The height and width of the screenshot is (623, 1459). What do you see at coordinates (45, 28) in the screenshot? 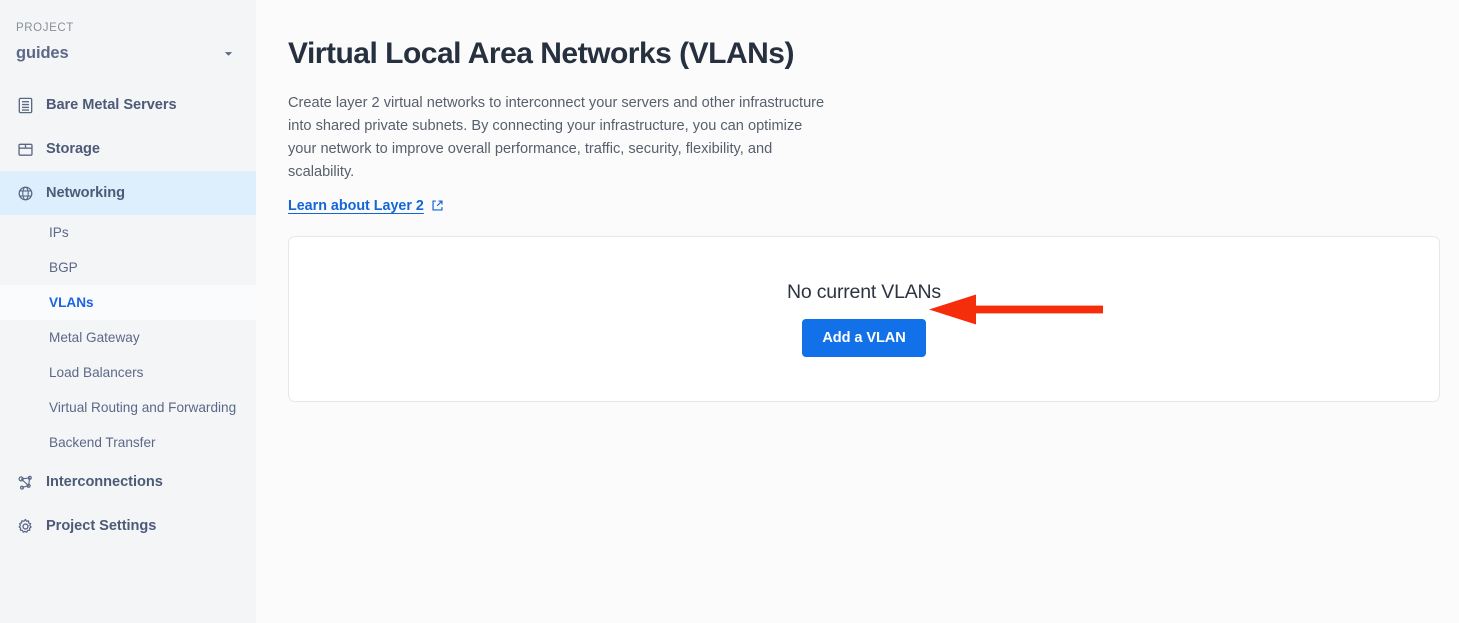
I see `project-section-label: PROJECT` at bounding box center [45, 28].